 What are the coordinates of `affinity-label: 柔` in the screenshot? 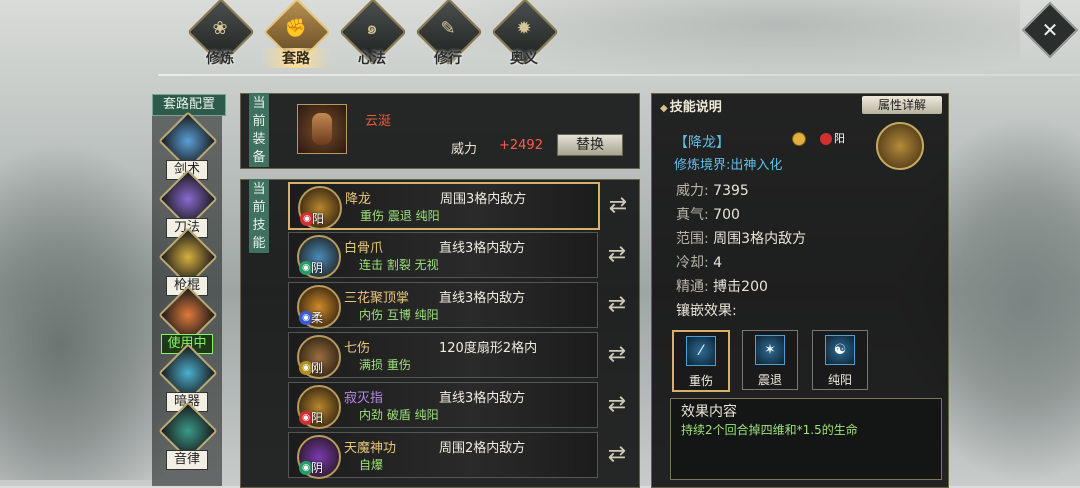 It's located at (317, 318).